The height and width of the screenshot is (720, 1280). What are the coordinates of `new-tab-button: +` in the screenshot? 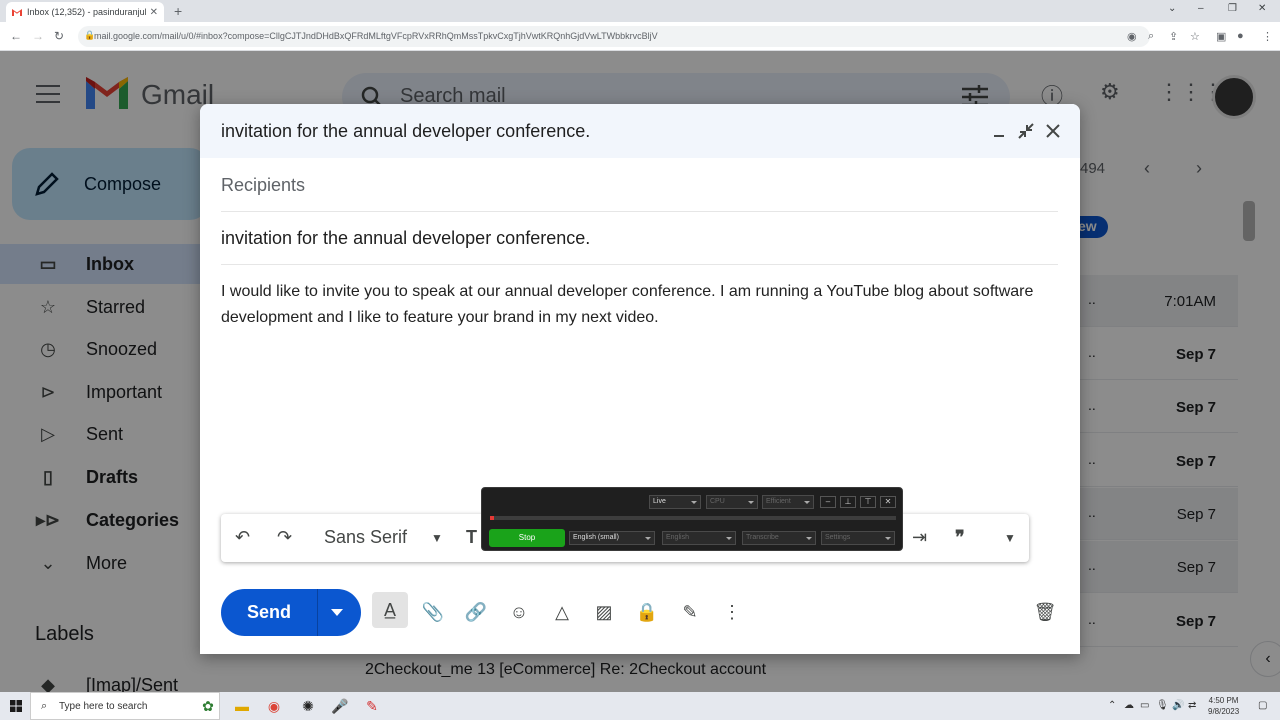 It's located at (178, 11).